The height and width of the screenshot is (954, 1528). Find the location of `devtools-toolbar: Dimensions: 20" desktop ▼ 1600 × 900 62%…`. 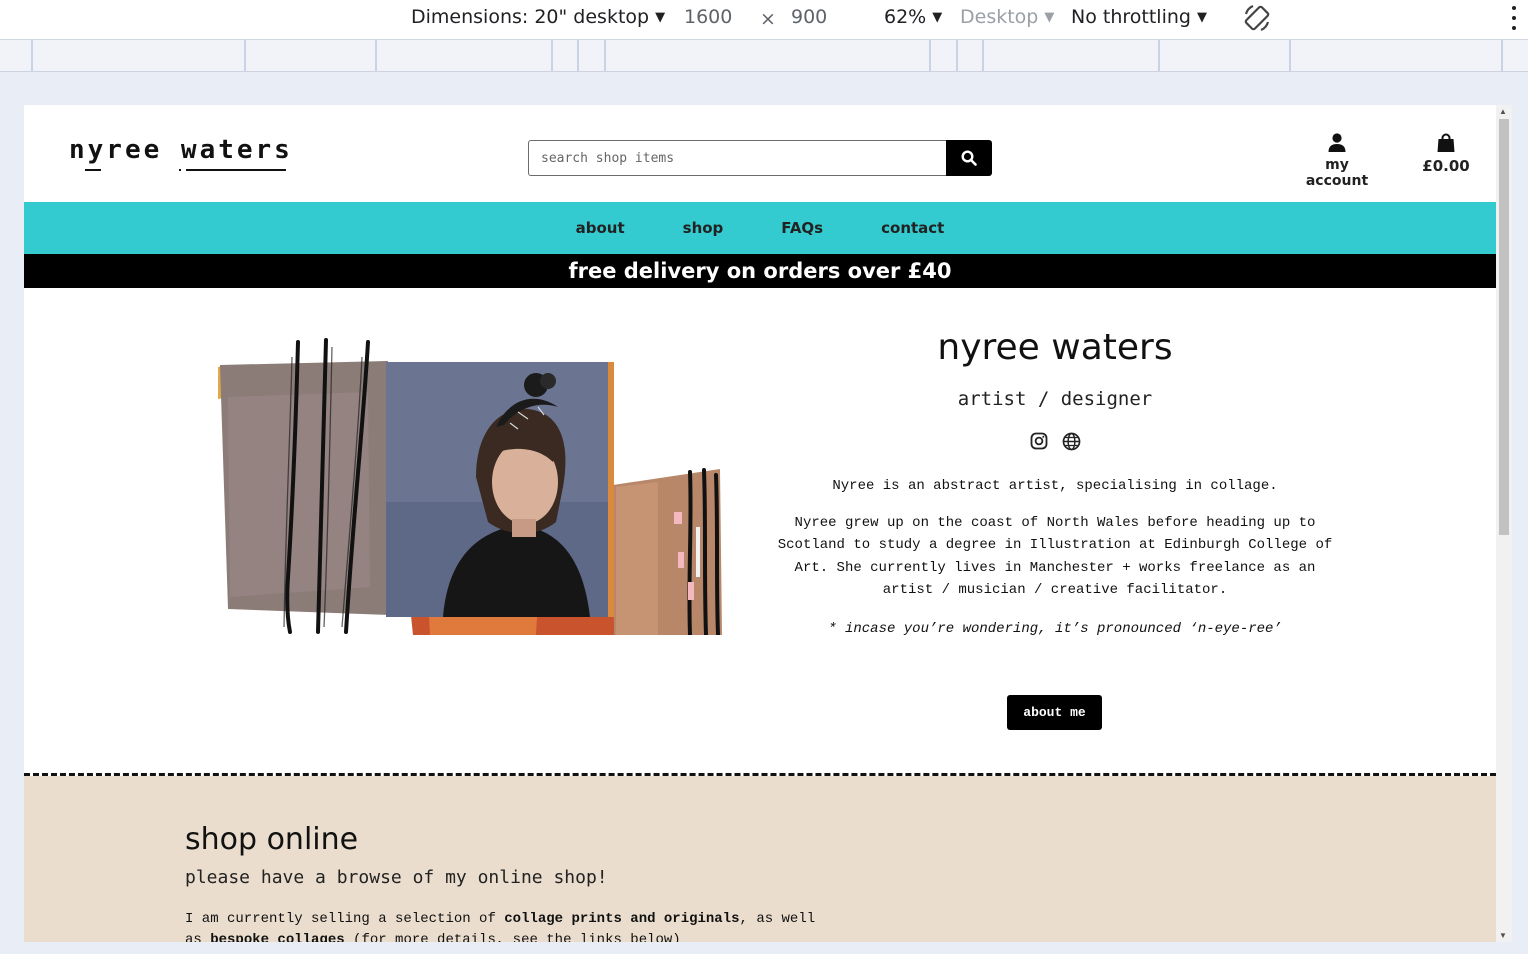

devtools-toolbar: Dimensions: 20" desktop ▼ 1600 × 900 62%… is located at coordinates (764, 20).